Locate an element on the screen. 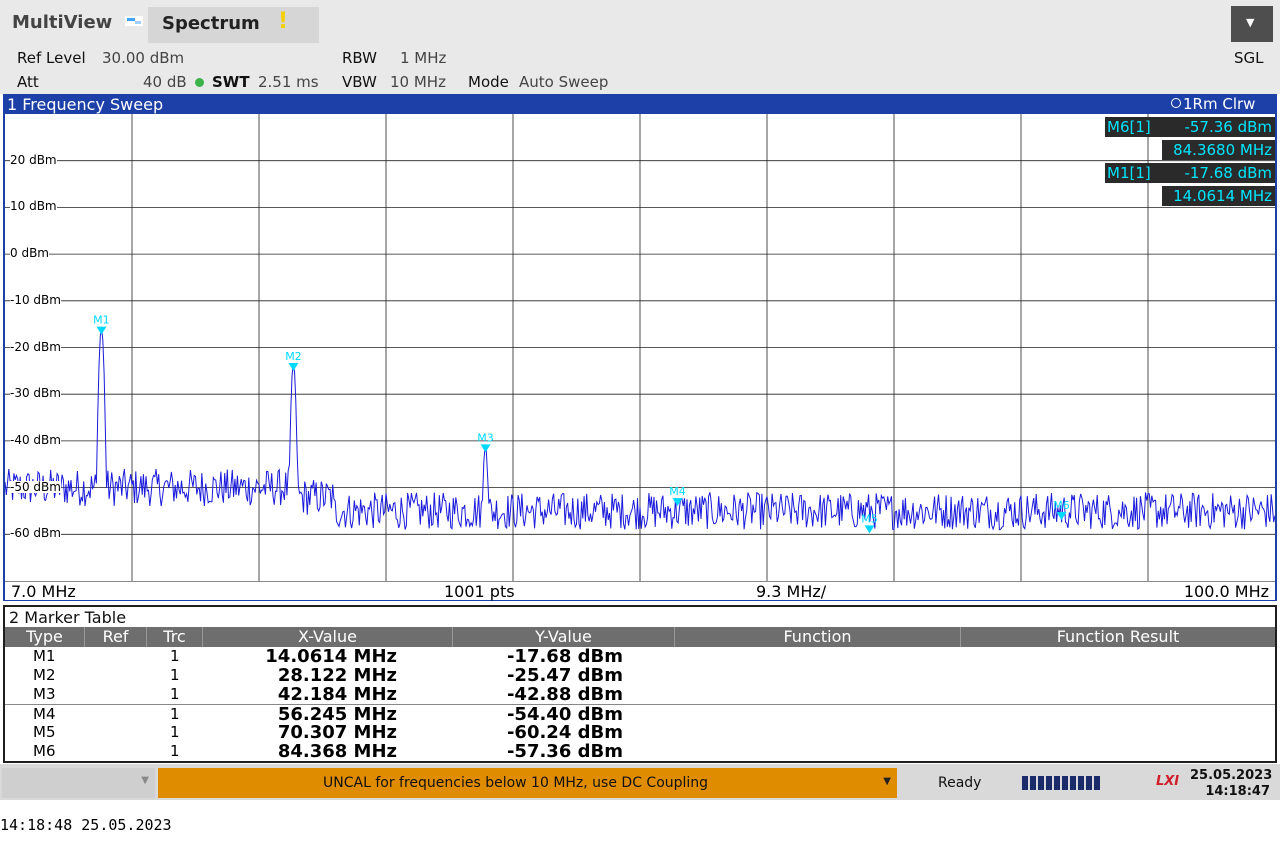 The image size is (1280, 850). frequency-sweep-header: 1 Frequency Sweep 1Rm Clrw is located at coordinates (640, 104).